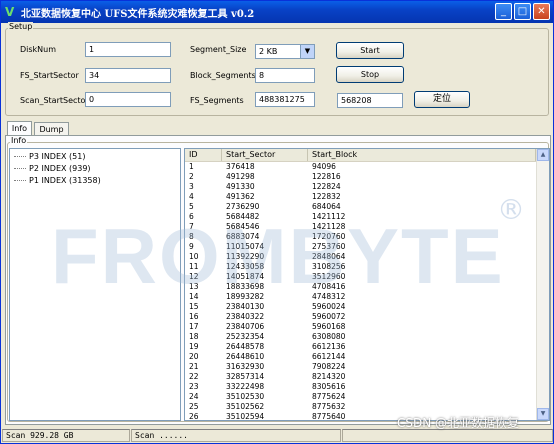 The height and width of the screenshot is (444, 554). I want to click on table-row: 15 23840130 5960024, so click(360, 307).